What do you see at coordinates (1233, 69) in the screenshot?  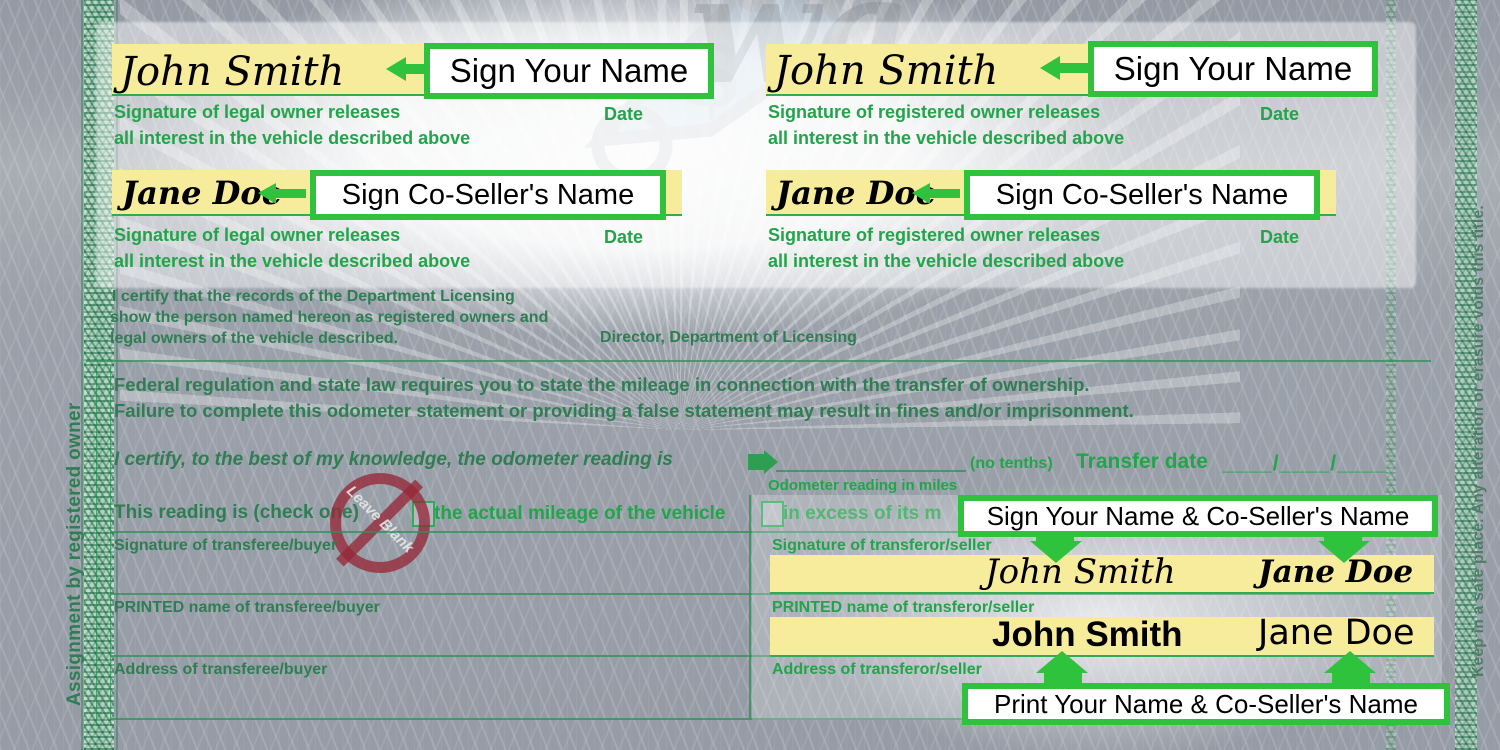 I see `callout-sign-your-name-right: Sign Your Name` at bounding box center [1233, 69].